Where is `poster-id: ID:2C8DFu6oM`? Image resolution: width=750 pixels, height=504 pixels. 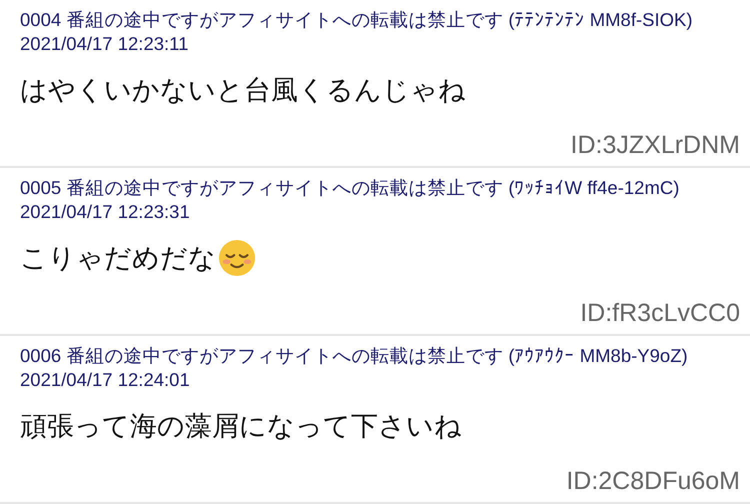
poster-id: ID:2C8DFu6oM is located at coordinates (653, 481).